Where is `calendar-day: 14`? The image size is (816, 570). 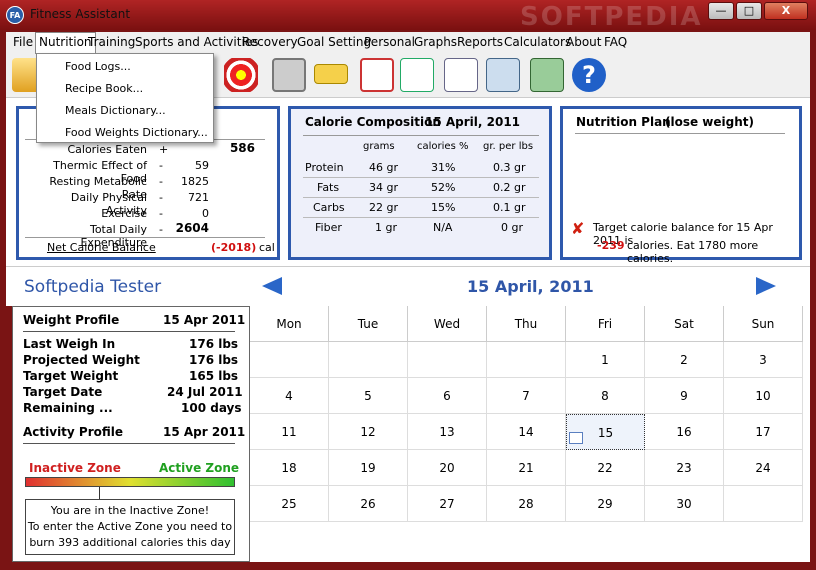 calendar-day: 14 is located at coordinates (526, 432).